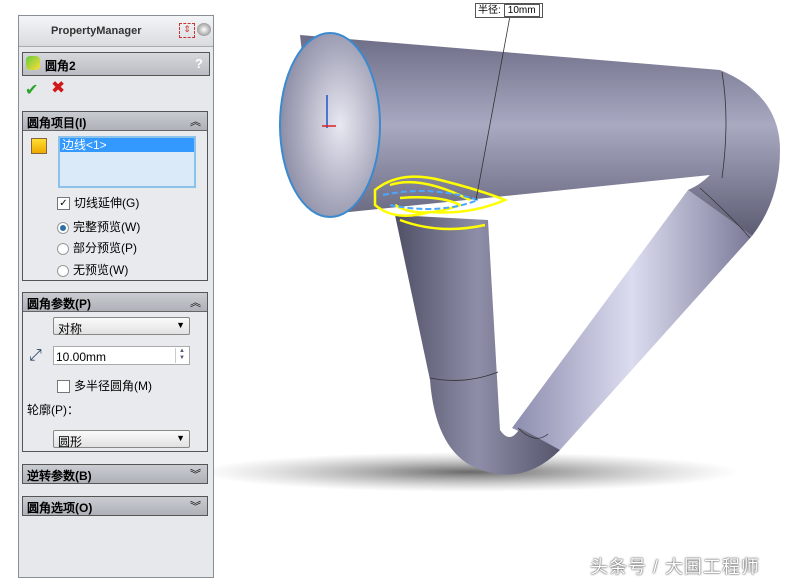  What do you see at coordinates (330, 125) in the screenshot?
I see `tube-opening` at bounding box center [330, 125].